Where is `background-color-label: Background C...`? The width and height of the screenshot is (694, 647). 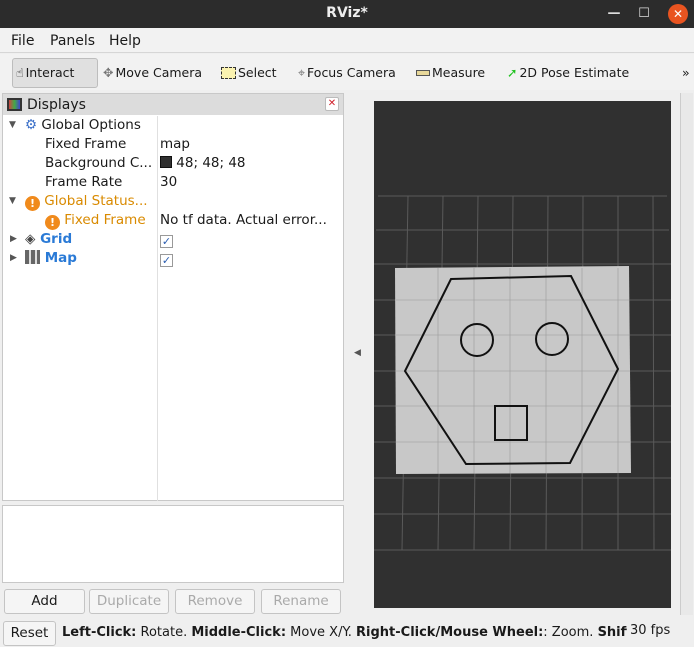 background-color-label: Background C... is located at coordinates (99, 163).